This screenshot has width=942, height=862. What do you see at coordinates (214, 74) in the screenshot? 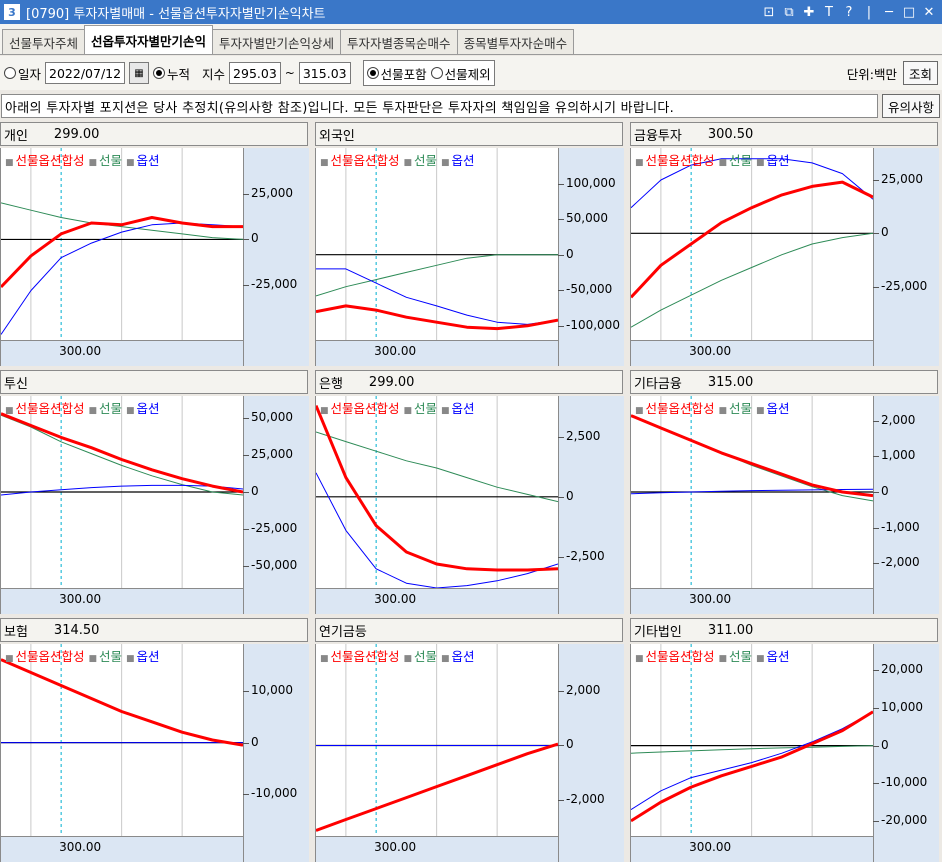
I see `index-label: 지수` at bounding box center [214, 74].